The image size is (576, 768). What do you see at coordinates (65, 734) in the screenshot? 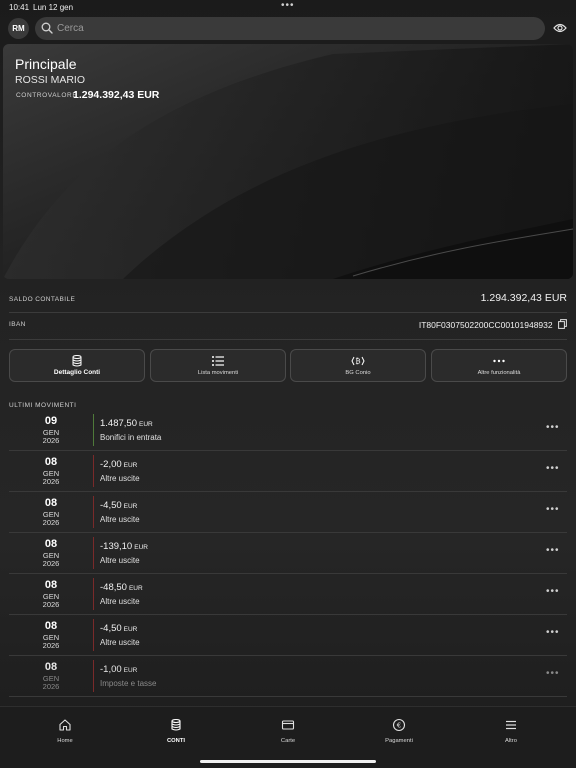
I see `tab-home: Home` at bounding box center [65, 734].